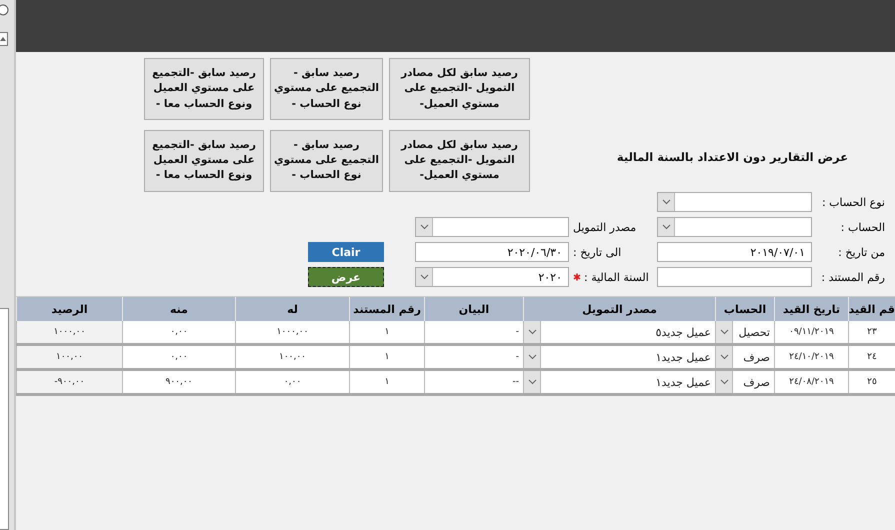  Describe the element at coordinates (853, 202) in the screenshot. I see `field-label: نوع الحساب :` at that location.